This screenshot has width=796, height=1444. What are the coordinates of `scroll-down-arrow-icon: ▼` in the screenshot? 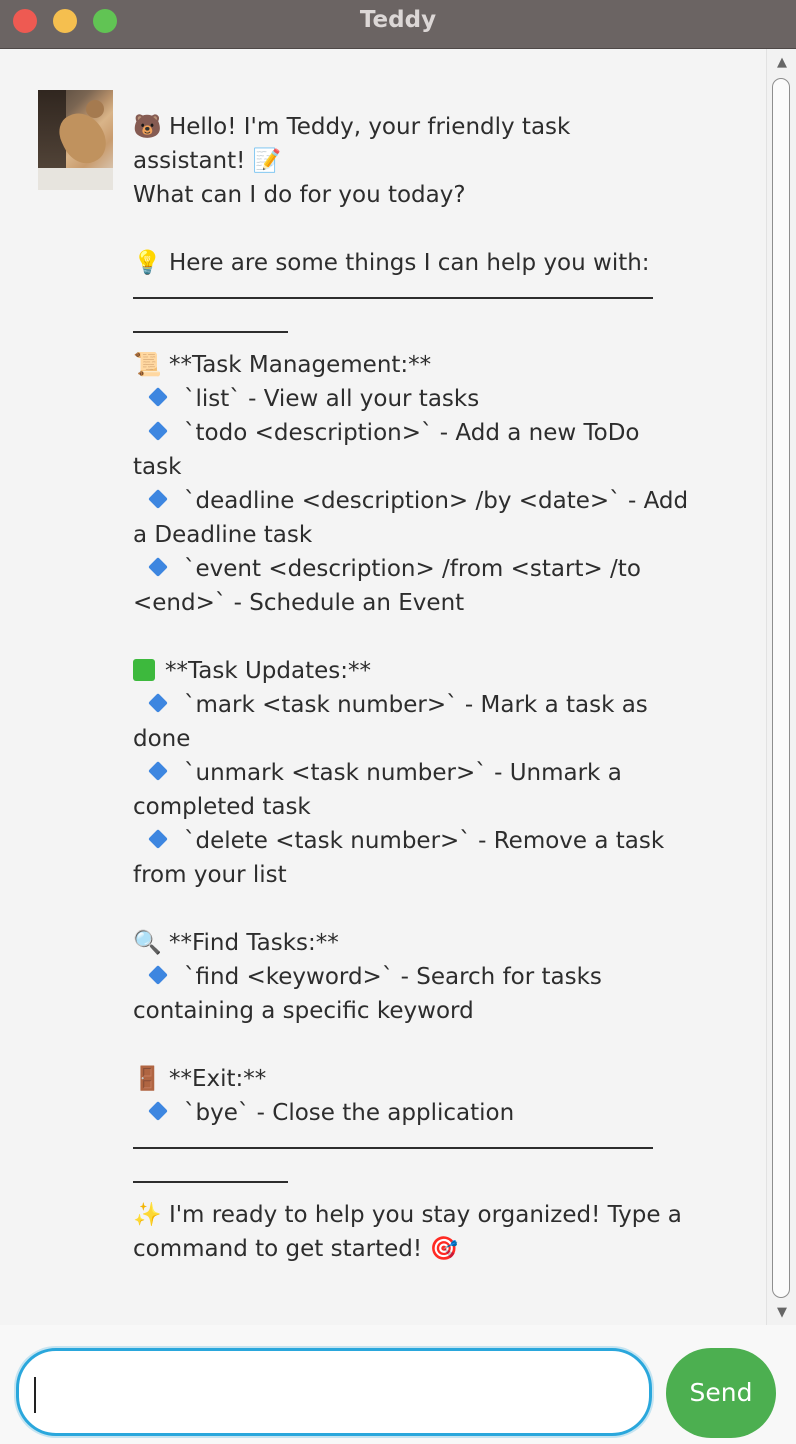 It's located at (781, 1313).